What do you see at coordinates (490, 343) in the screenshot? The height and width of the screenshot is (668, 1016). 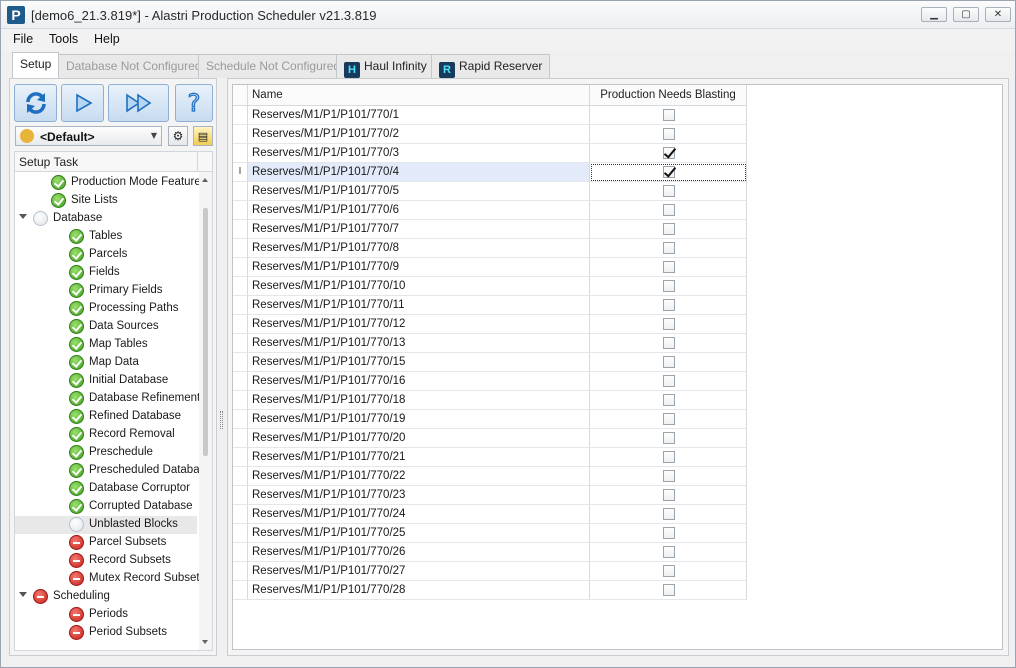 I see `table-row: Reserves/M1/P1/P101/770/13` at bounding box center [490, 343].